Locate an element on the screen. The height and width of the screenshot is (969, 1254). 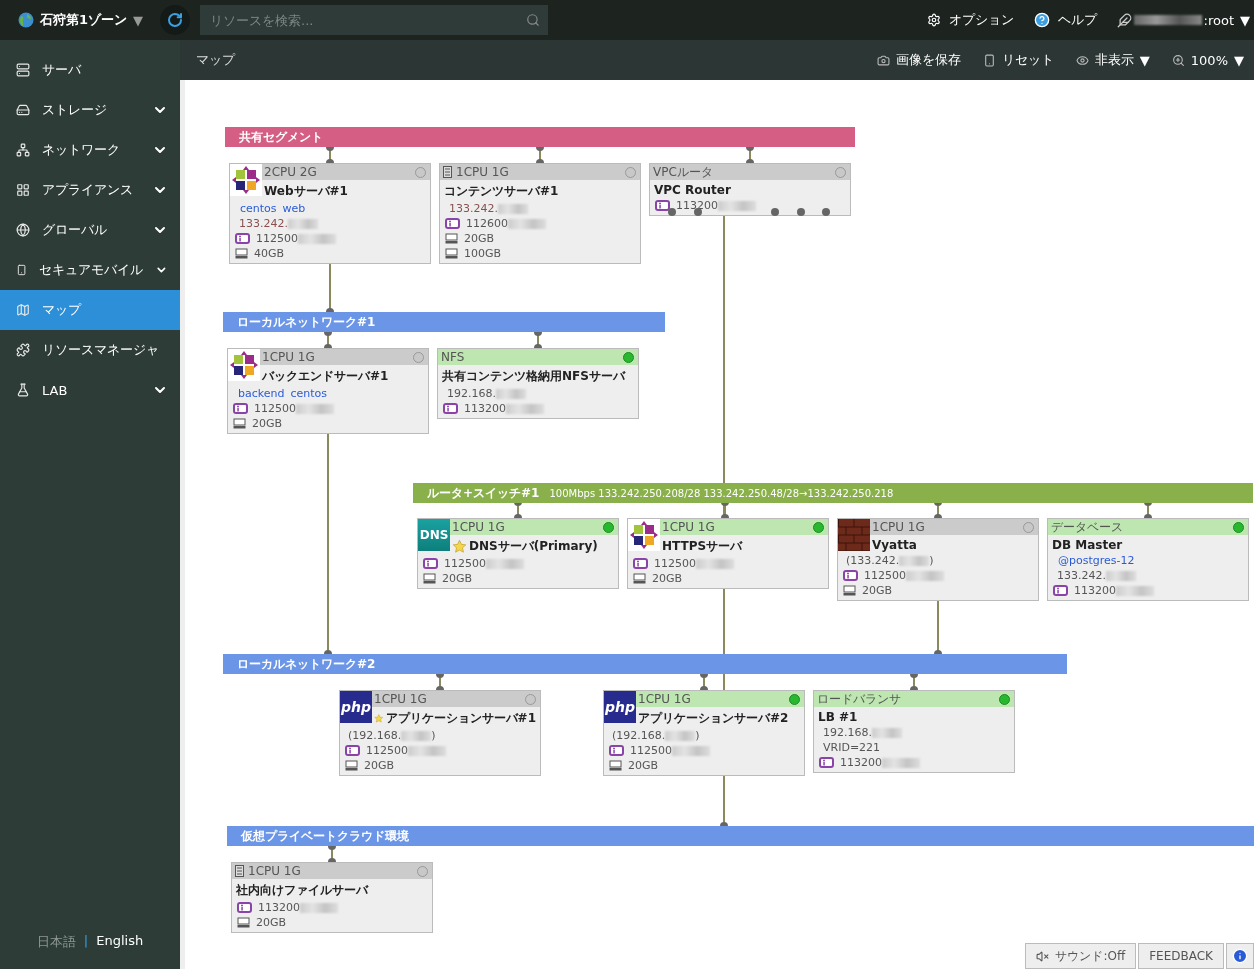
feather-icon is located at coordinates (1124, 20).